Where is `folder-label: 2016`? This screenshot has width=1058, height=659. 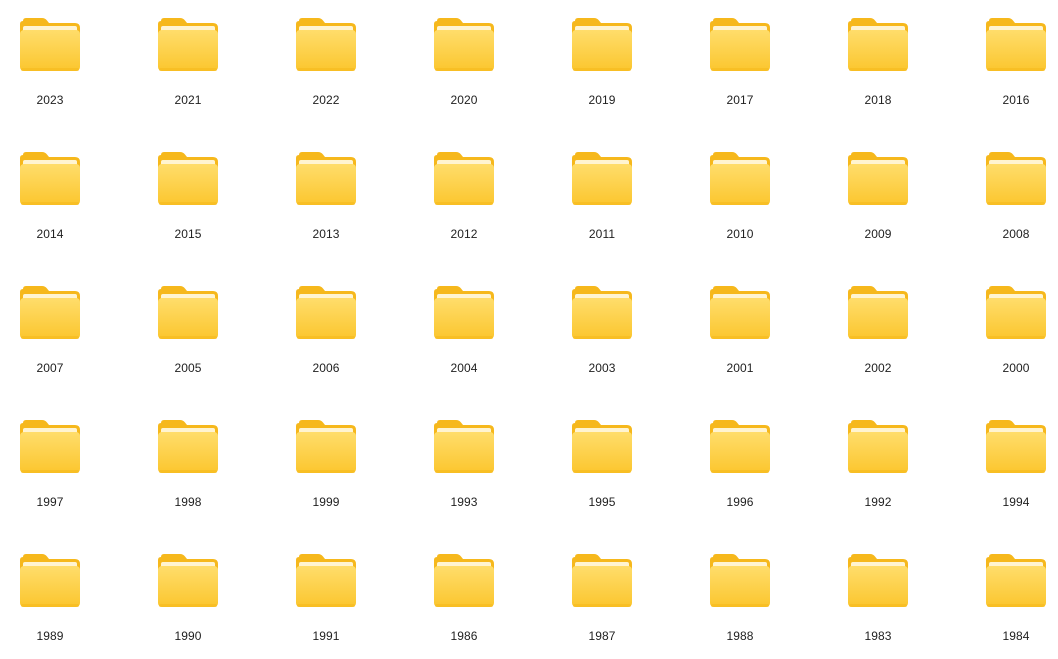
folder-label: 2016 is located at coordinates (1016, 100).